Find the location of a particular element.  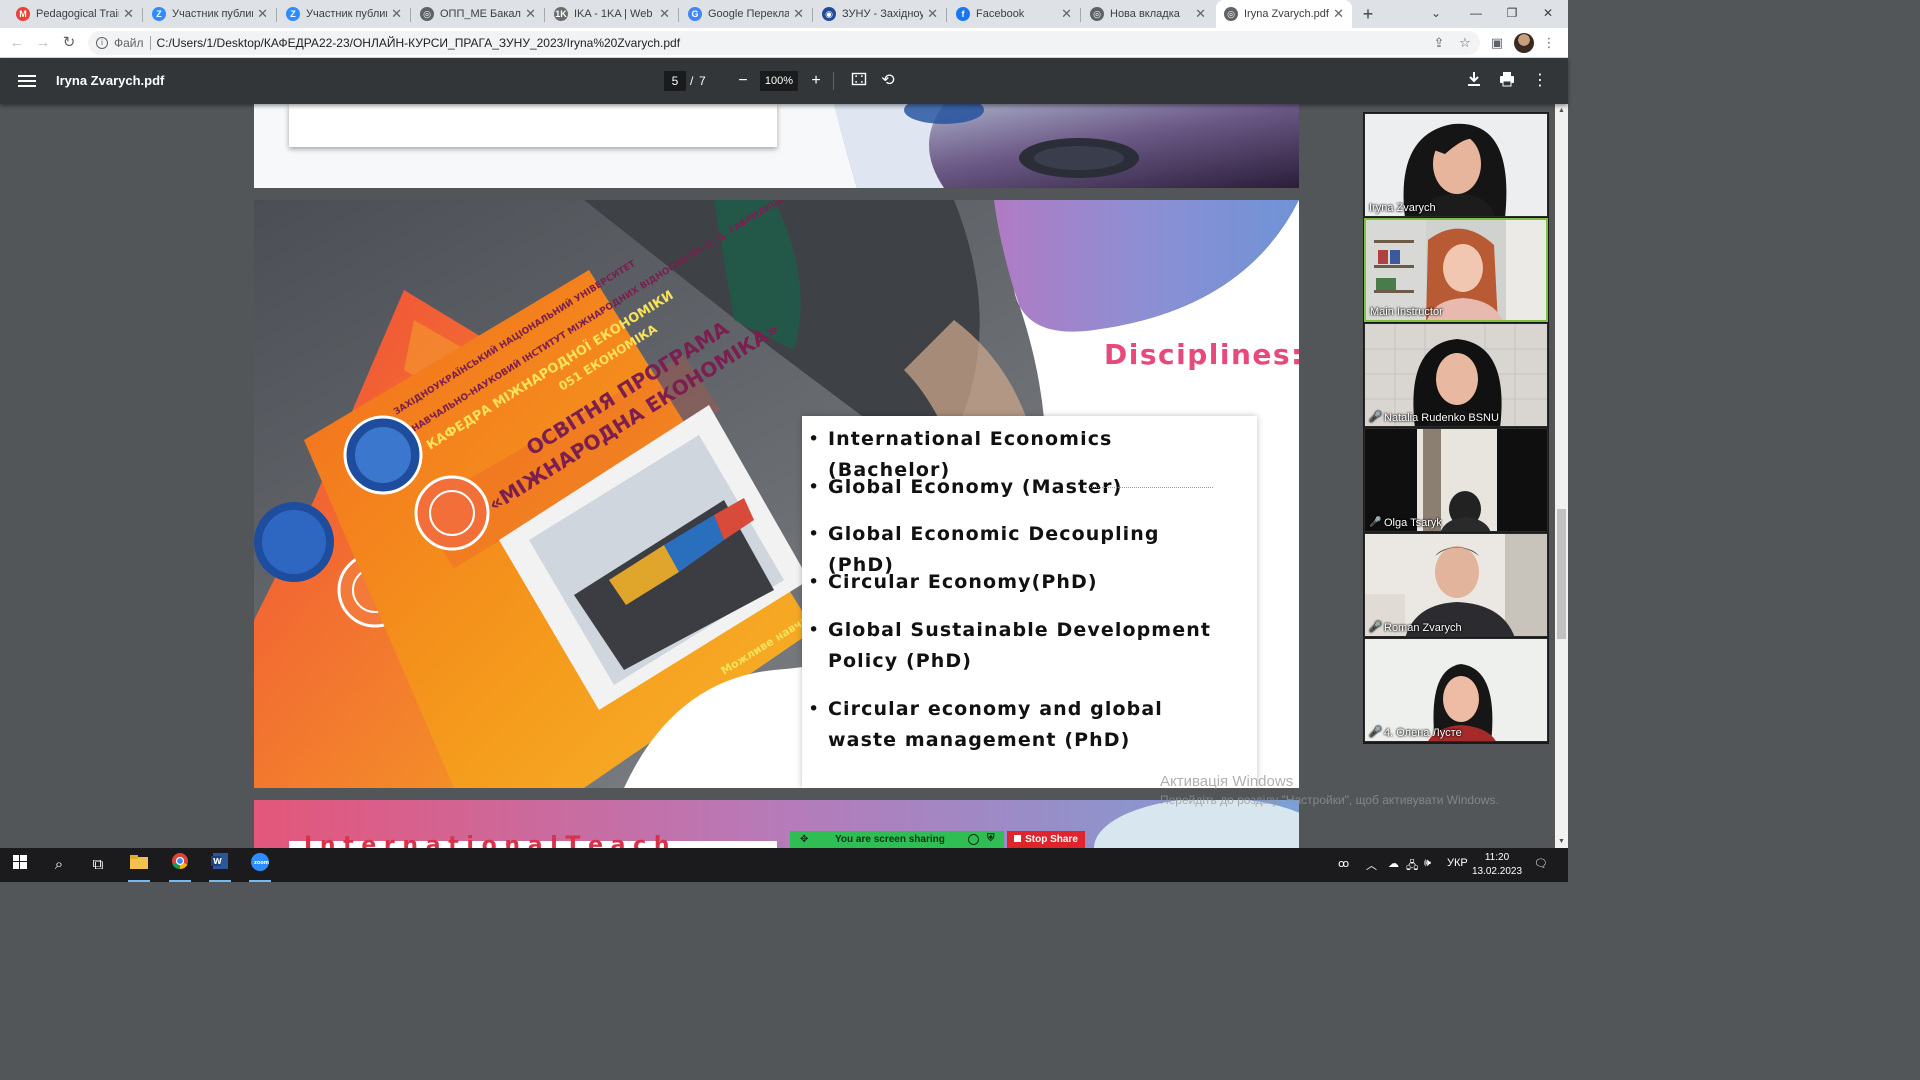

pdf-menu-icon is located at coordinates (27, 81).